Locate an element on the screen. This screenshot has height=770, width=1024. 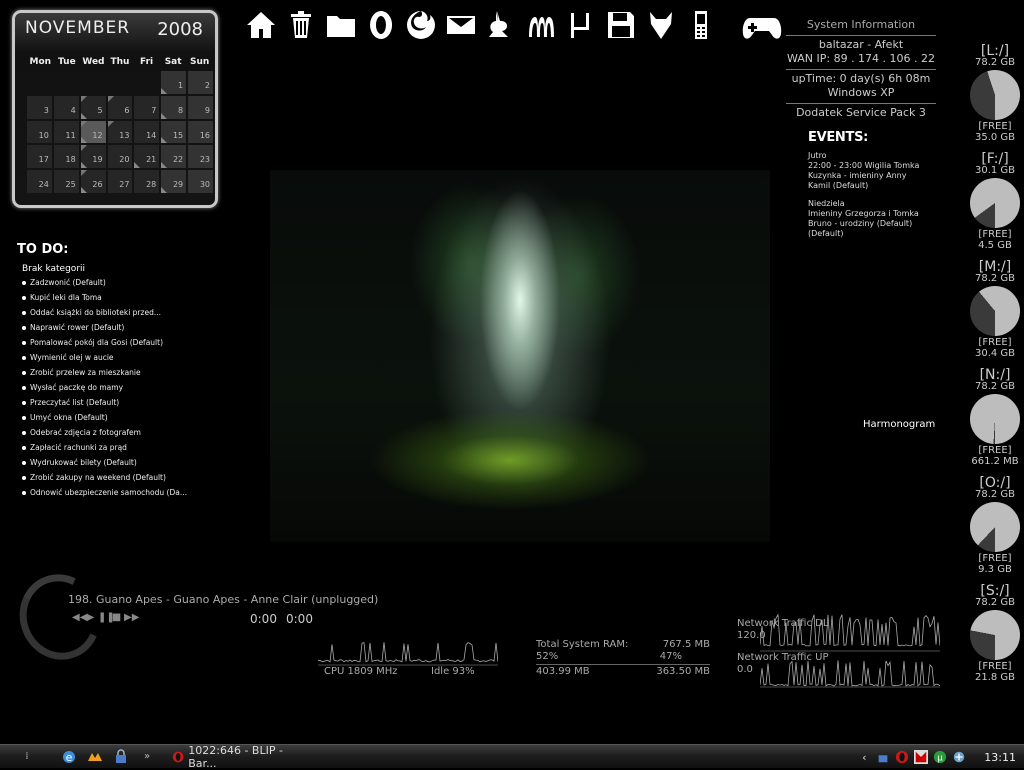
play-icon: ▶ is located at coordinates (90, 617).